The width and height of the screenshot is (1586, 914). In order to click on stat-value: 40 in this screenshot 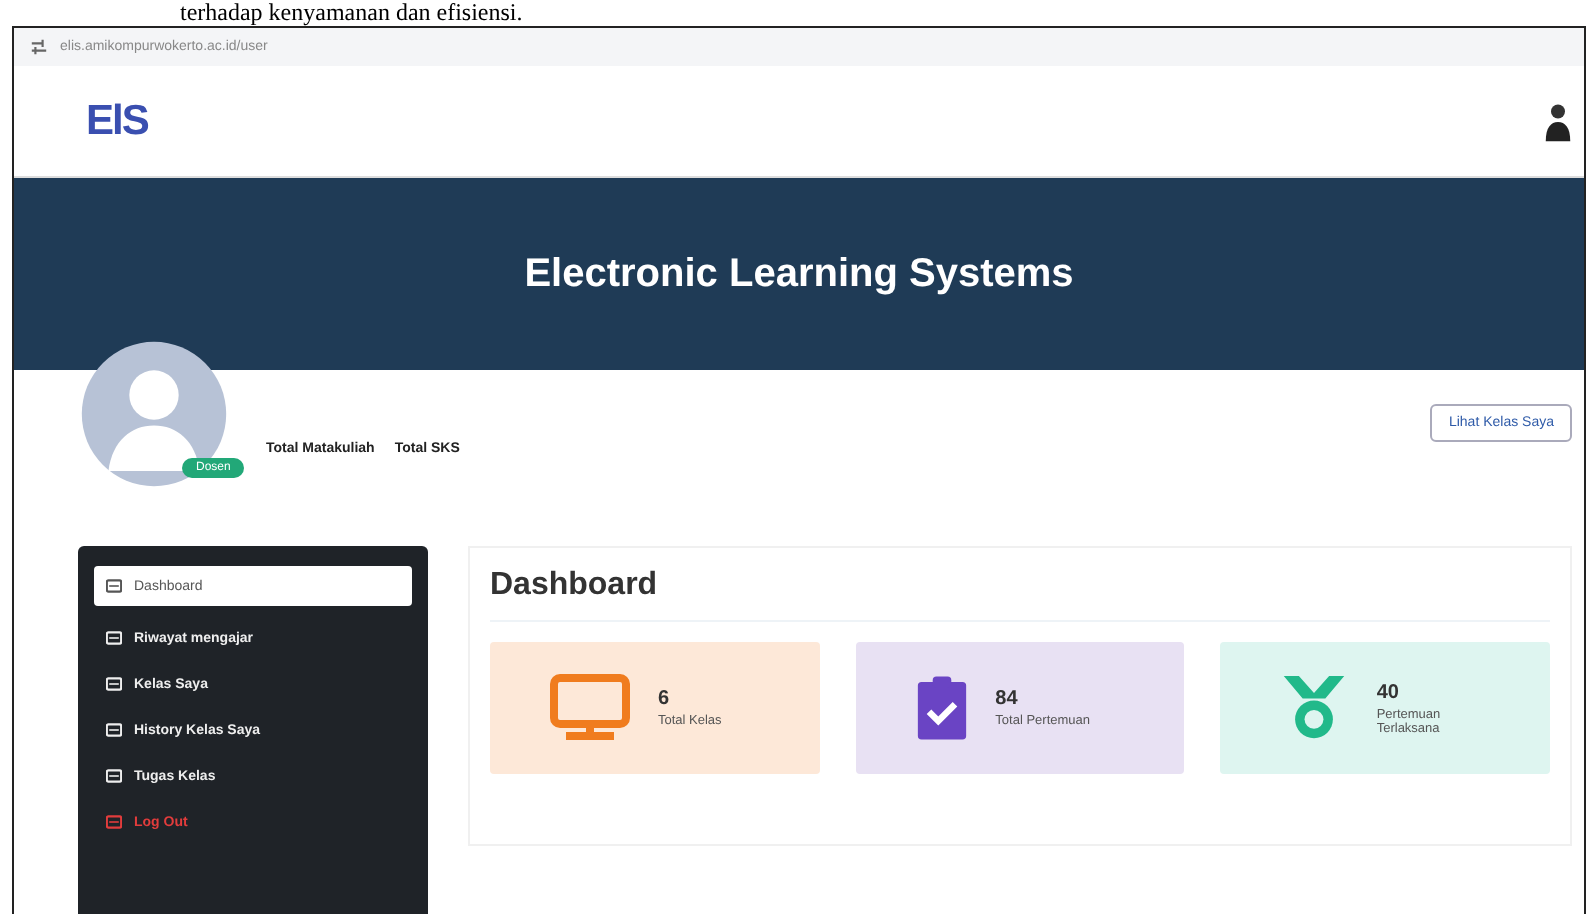, I will do `click(1388, 692)`.